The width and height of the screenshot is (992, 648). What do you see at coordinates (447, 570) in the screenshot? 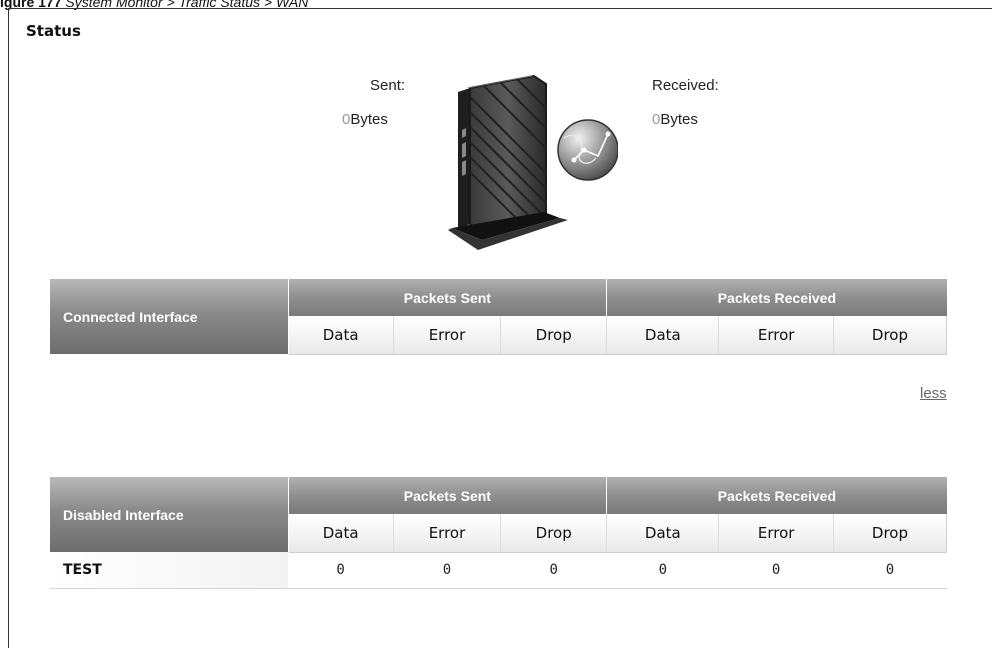
I see `sent-error-value: 0` at bounding box center [447, 570].